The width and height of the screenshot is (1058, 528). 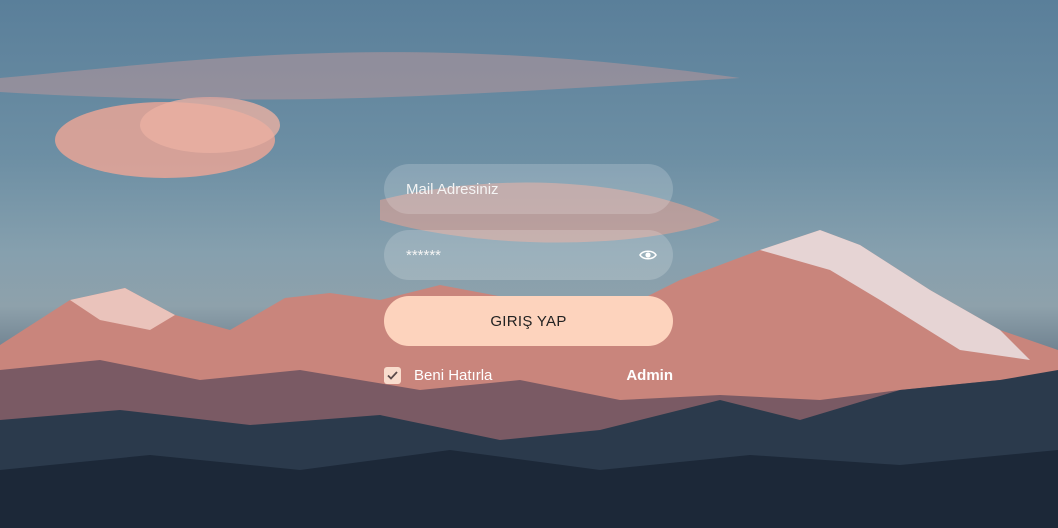 What do you see at coordinates (453, 375) in the screenshot?
I see `remember-me-label: Beni Hatırla` at bounding box center [453, 375].